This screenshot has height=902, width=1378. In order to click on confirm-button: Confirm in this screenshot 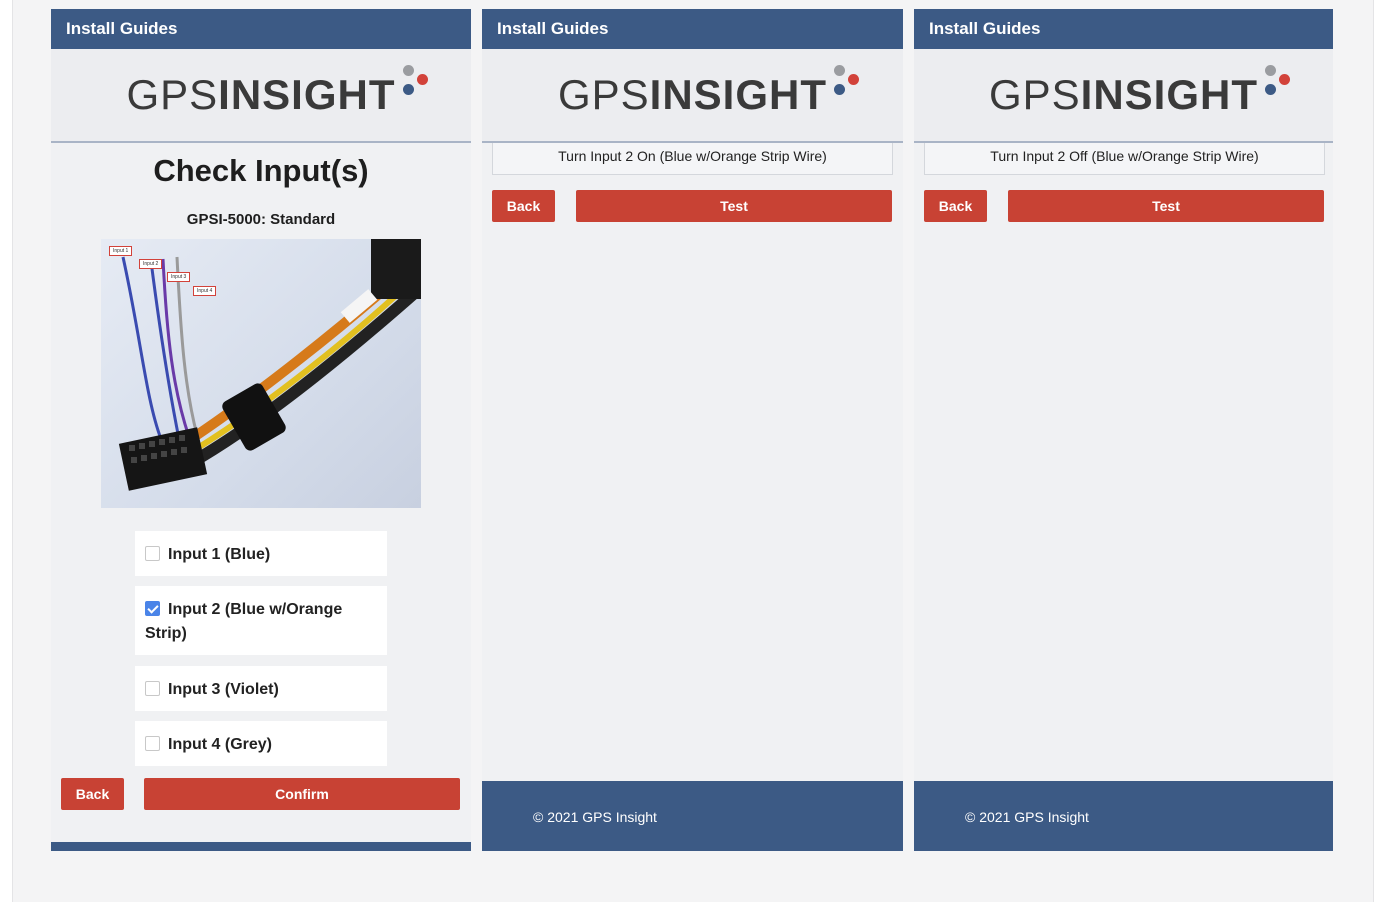, I will do `click(302, 794)`.